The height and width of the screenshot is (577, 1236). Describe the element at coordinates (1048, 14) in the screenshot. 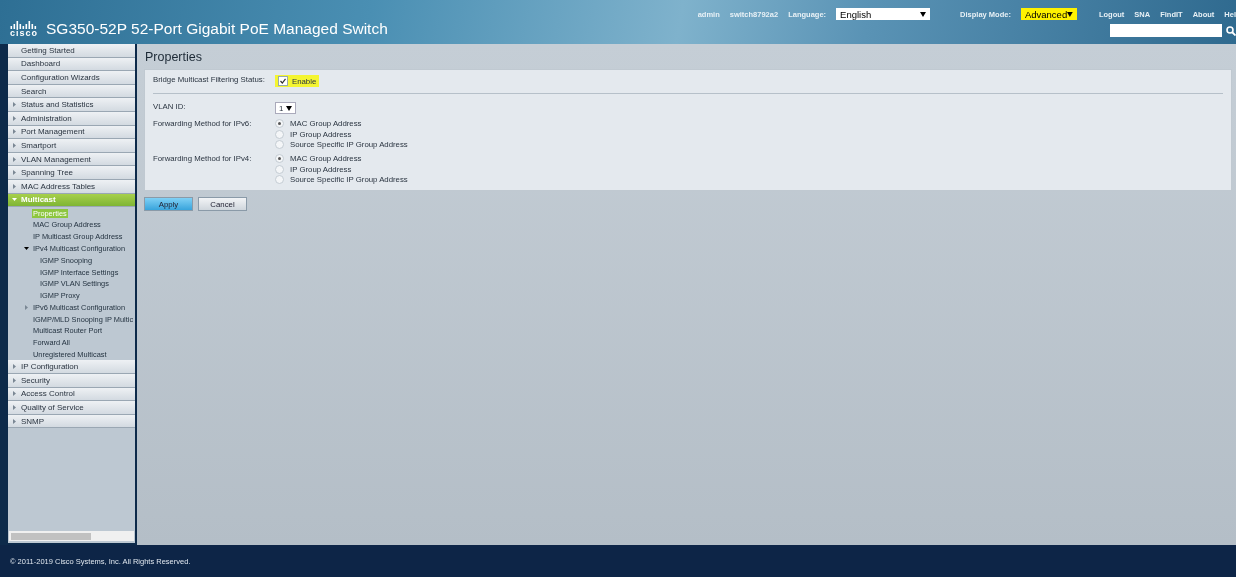

I see `display-mode-select: Advanced` at that location.